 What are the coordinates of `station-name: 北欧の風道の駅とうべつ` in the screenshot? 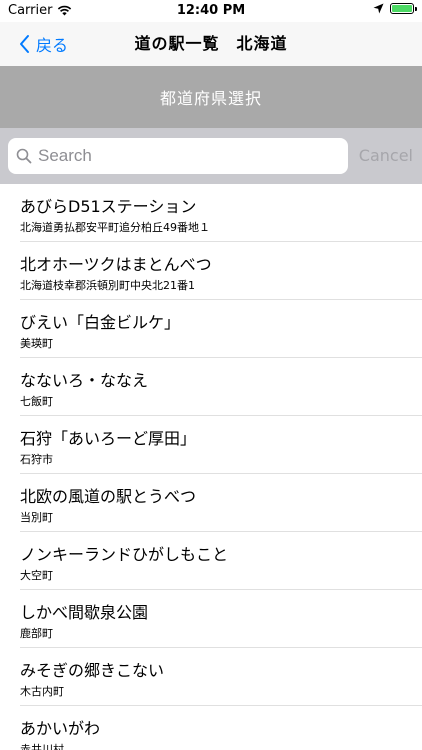 It's located at (108, 496).